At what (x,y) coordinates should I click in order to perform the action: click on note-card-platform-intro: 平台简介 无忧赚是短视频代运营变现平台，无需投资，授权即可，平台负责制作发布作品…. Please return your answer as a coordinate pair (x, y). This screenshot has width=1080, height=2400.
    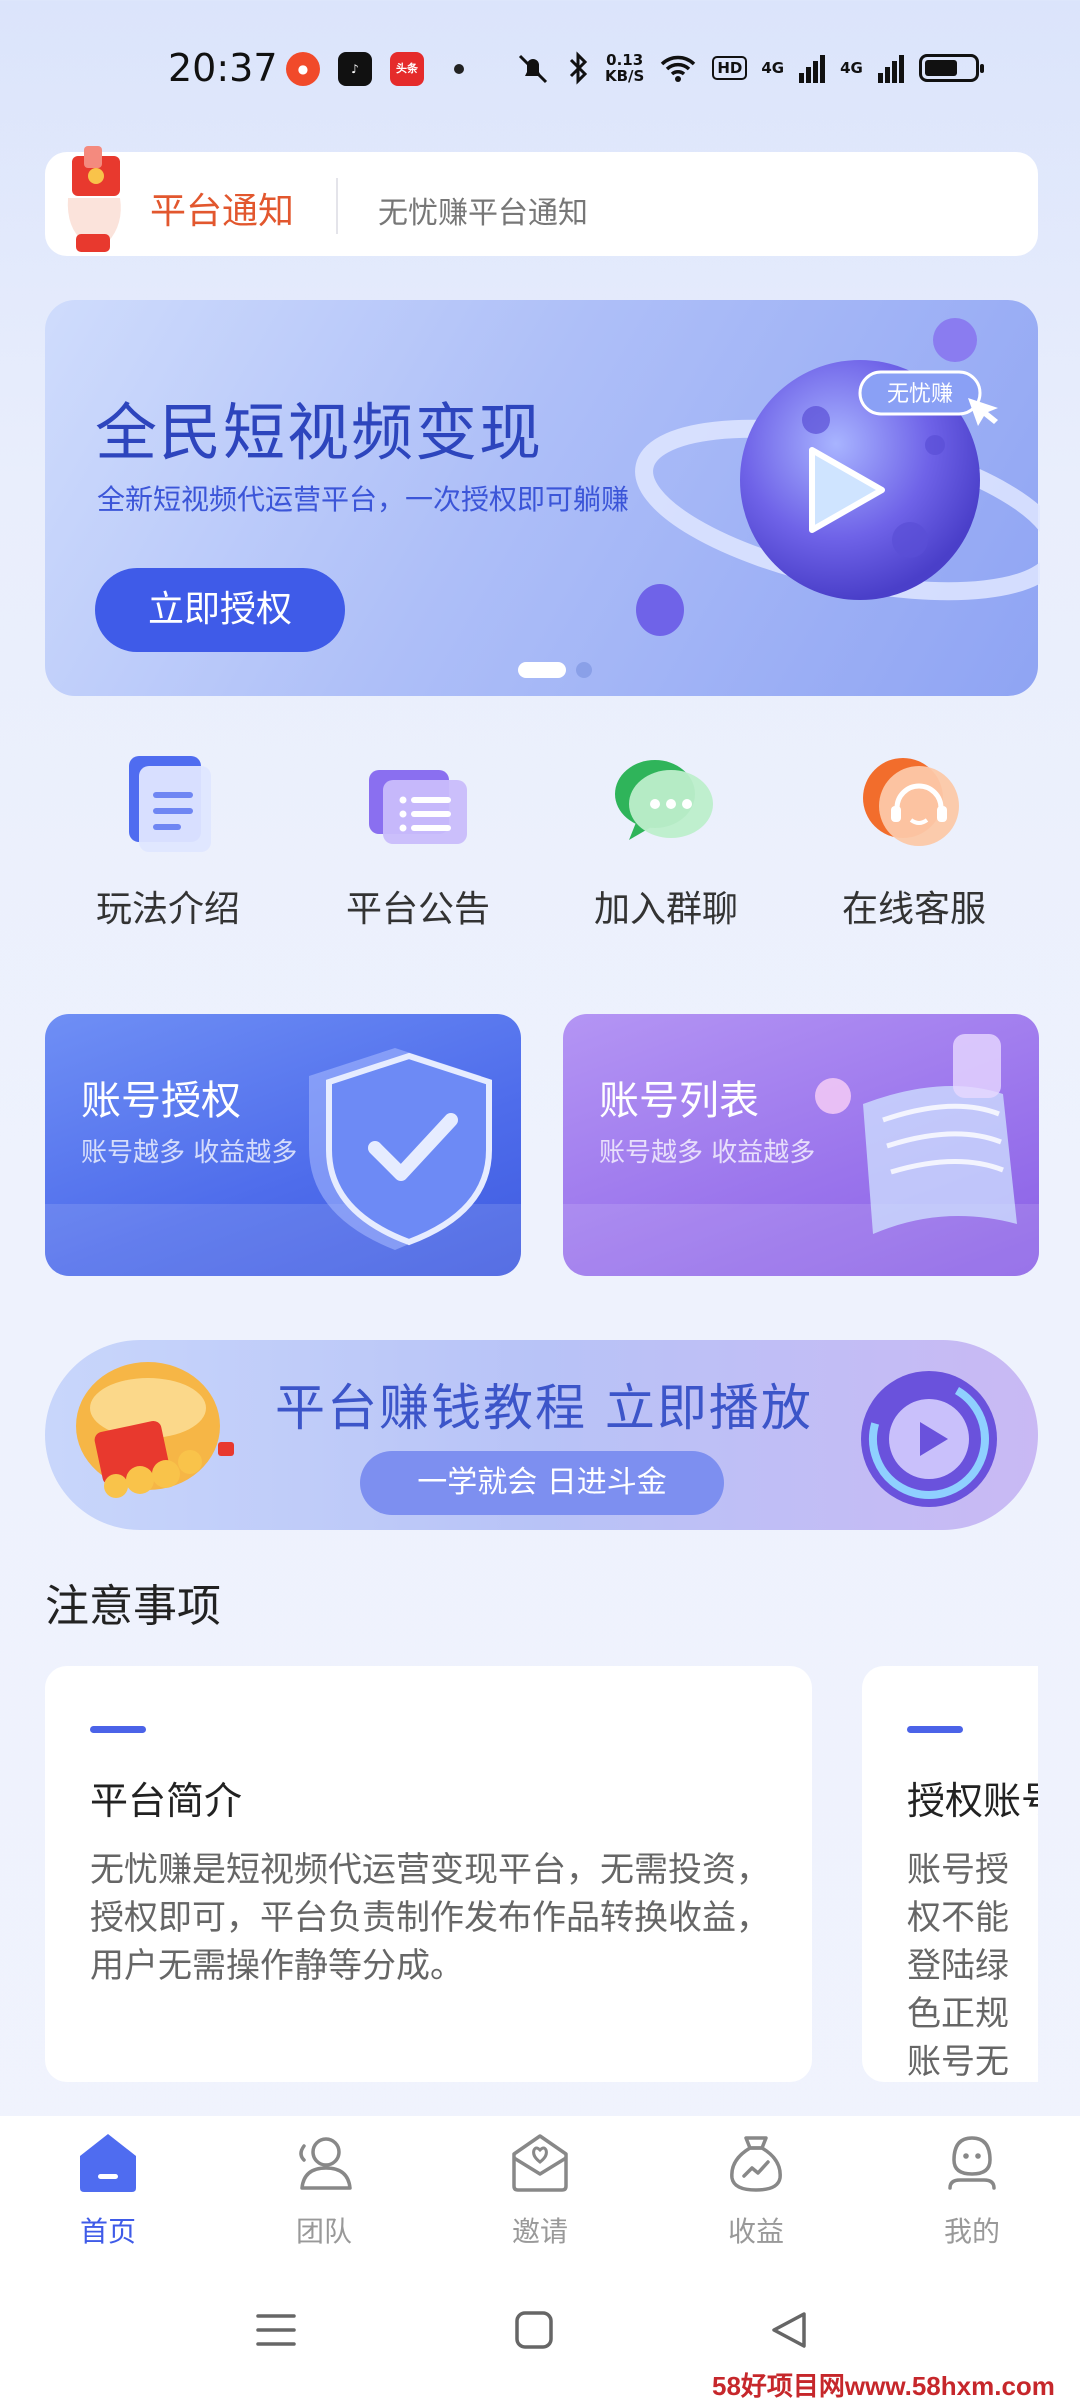
    Looking at the image, I should click on (428, 1874).